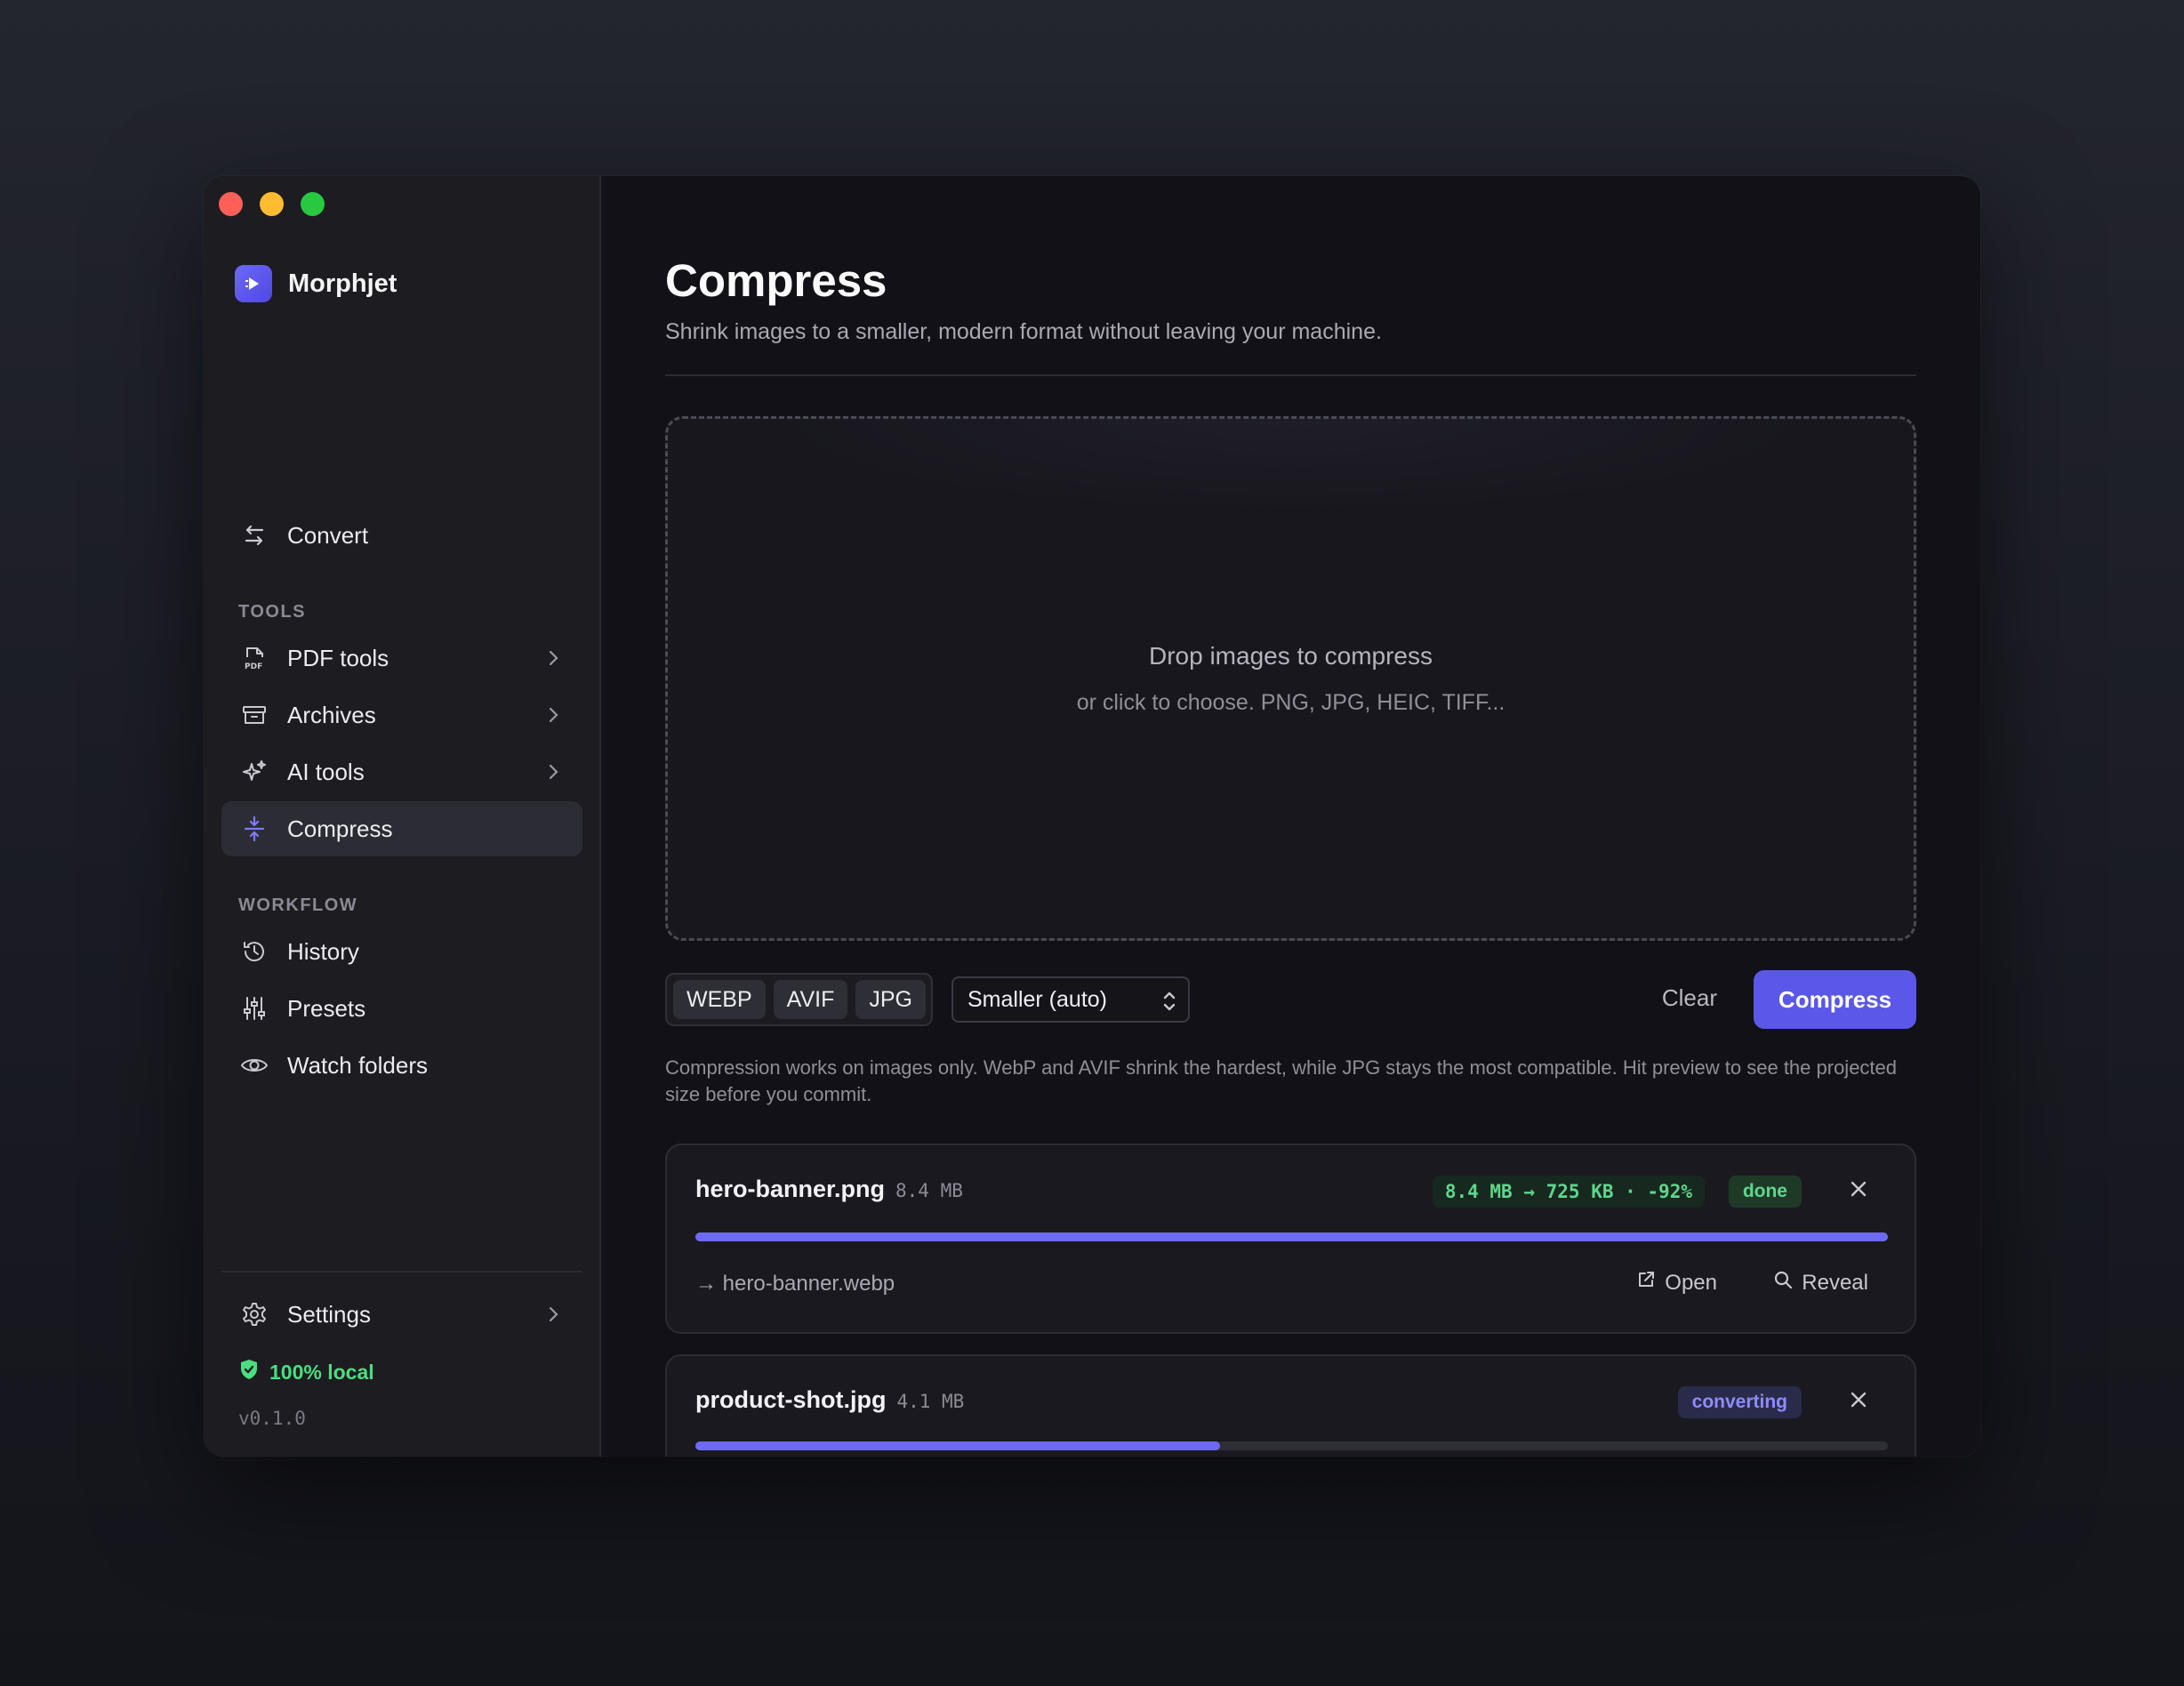 The width and height of the screenshot is (2184, 1686). Describe the element at coordinates (1835, 999) in the screenshot. I see `compress-button: Compress` at that location.